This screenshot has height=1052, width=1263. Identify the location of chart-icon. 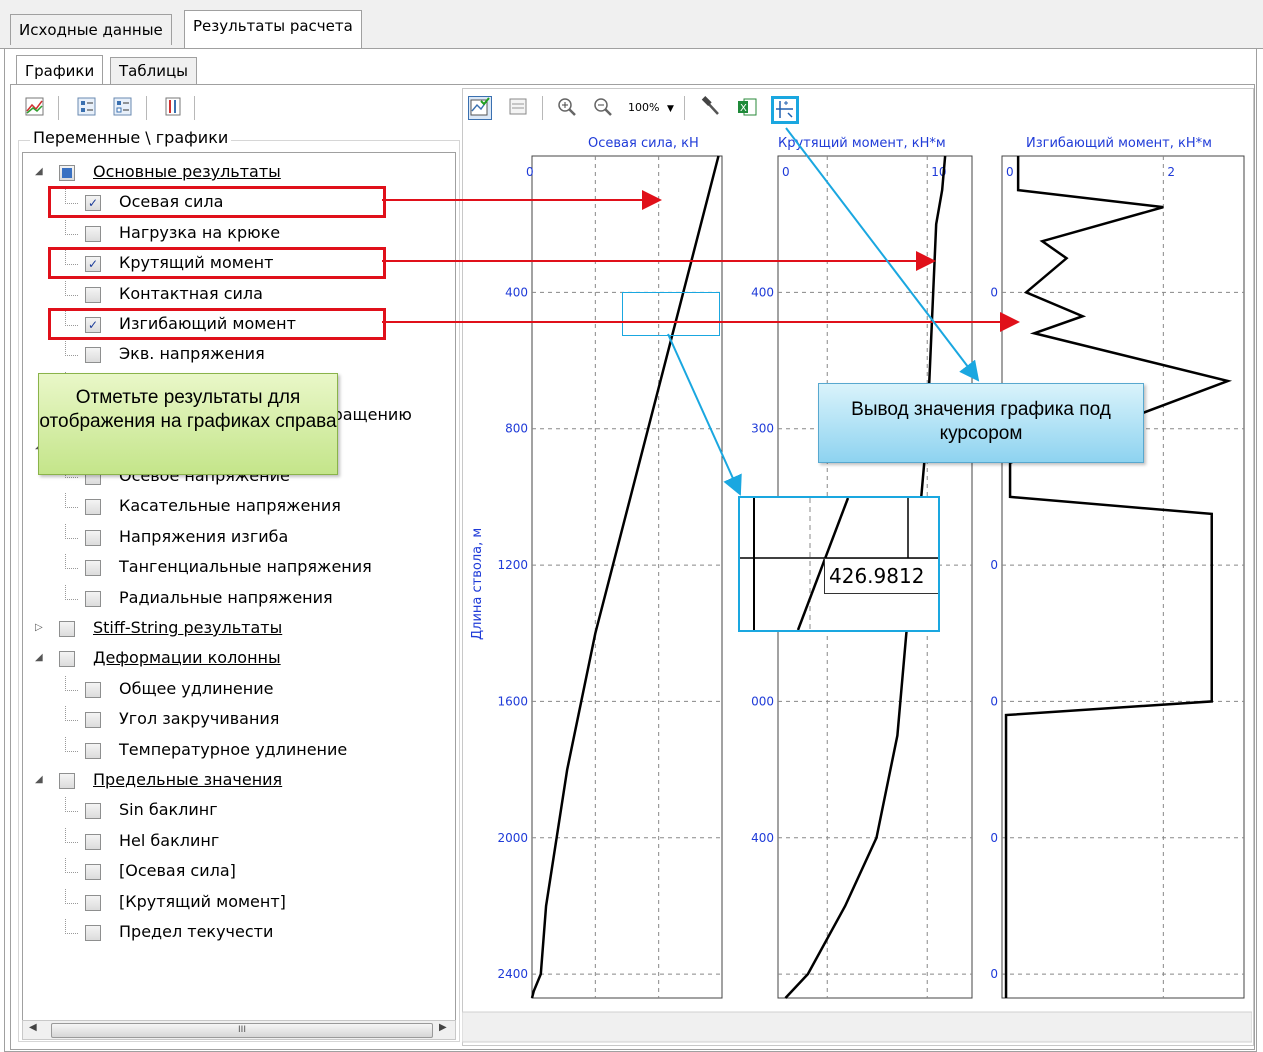
(35, 107).